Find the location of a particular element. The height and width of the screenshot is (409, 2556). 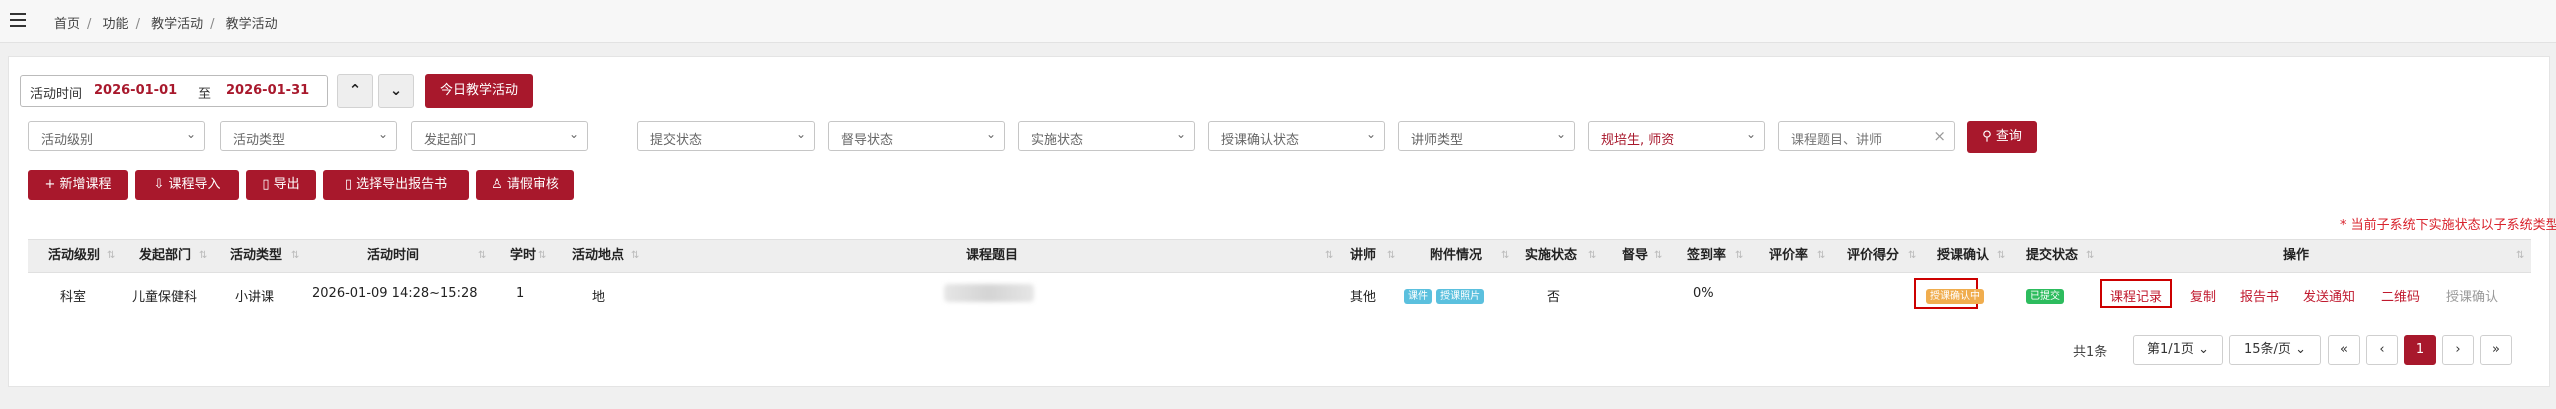

file-icon: ▯ is located at coordinates (266, 184).